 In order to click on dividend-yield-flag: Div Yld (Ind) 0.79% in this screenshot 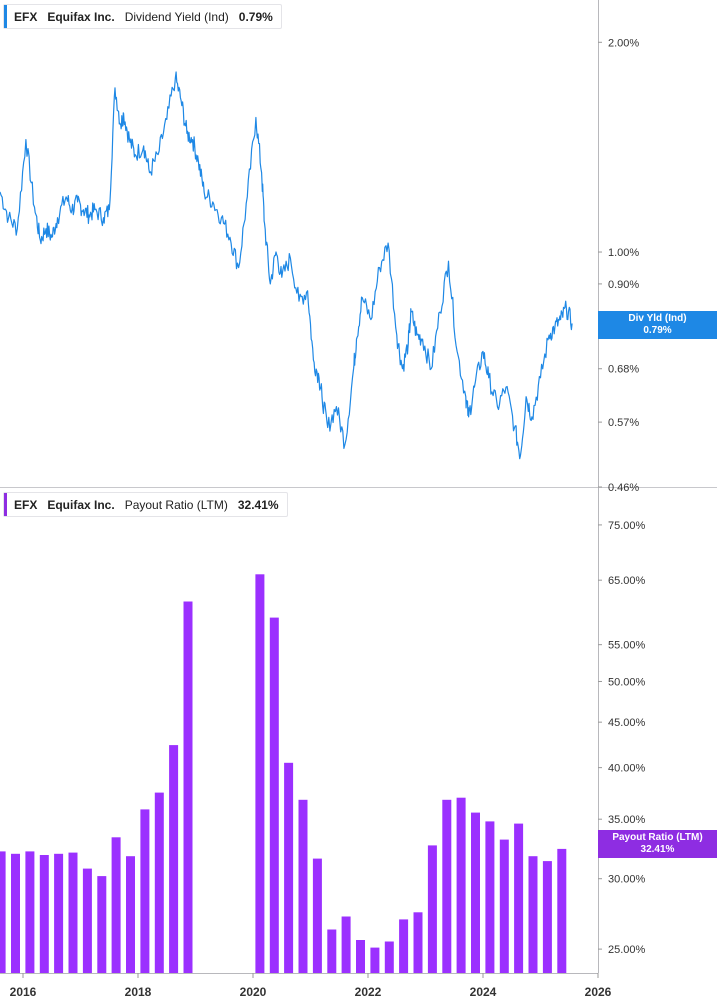, I will do `click(657, 325)`.